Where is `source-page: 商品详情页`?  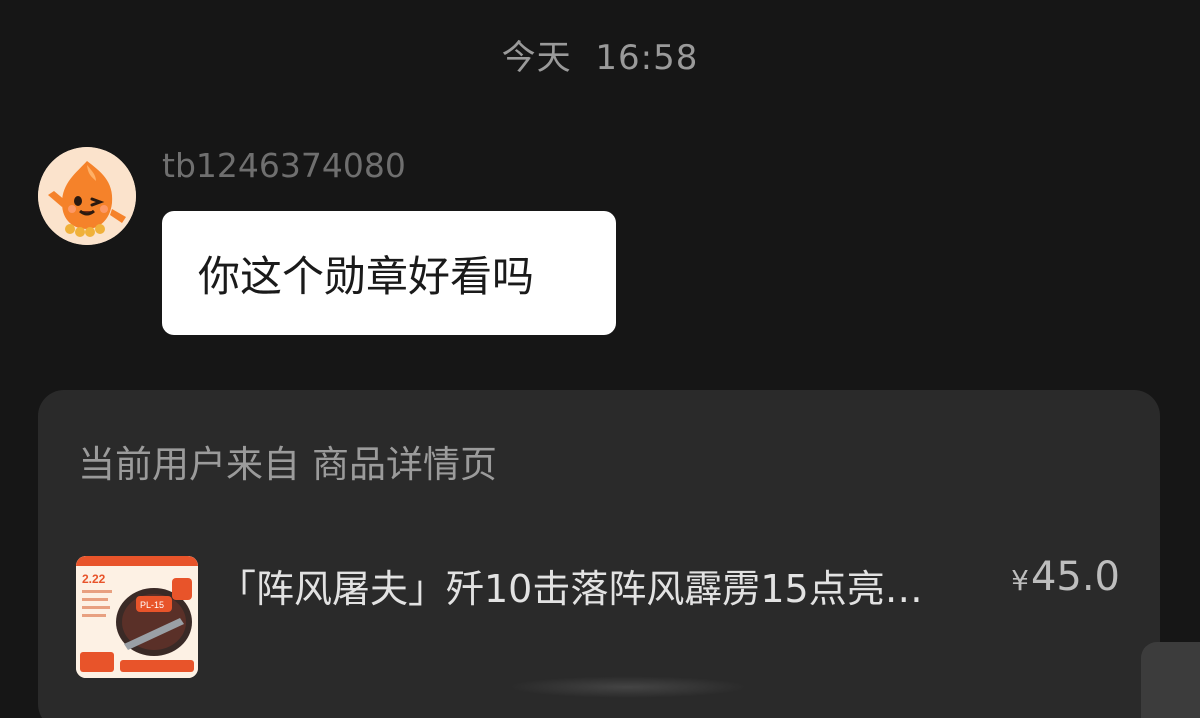 source-page: 商品详情页 is located at coordinates (404, 464).